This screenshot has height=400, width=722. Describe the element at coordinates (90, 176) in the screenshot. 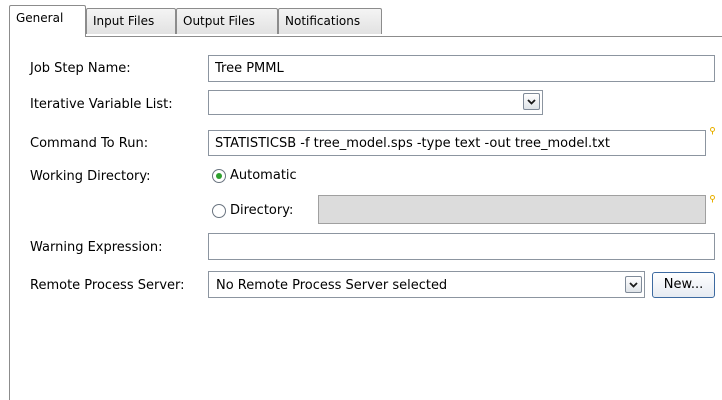

I see `working-directory-label: Working Directory:` at that location.